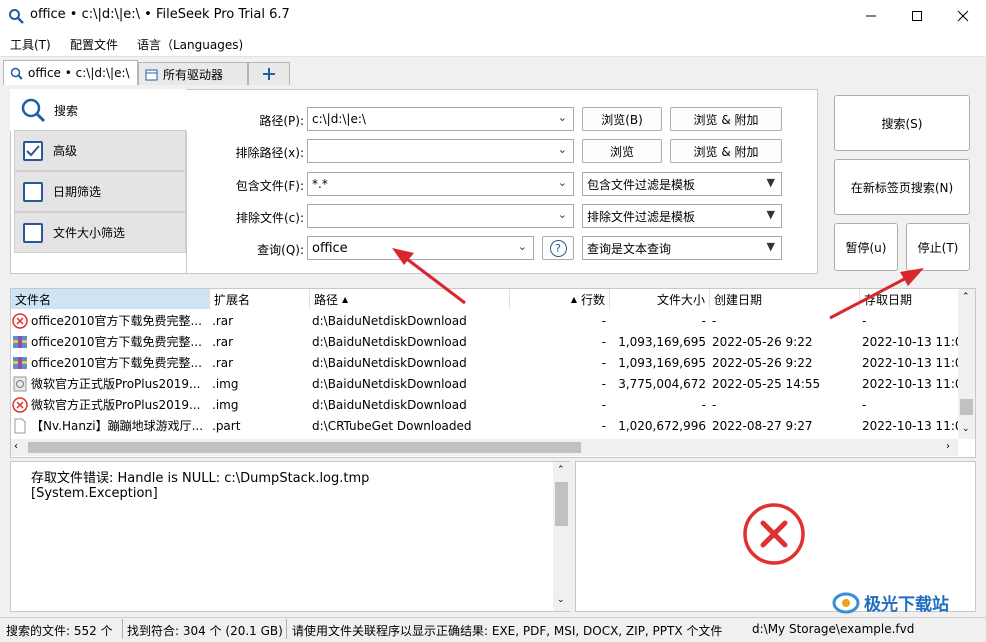  Describe the element at coordinates (682, 216) in the screenshot. I see `exclude-mode-select: 排除文件过滤是模板 ▼` at that location.